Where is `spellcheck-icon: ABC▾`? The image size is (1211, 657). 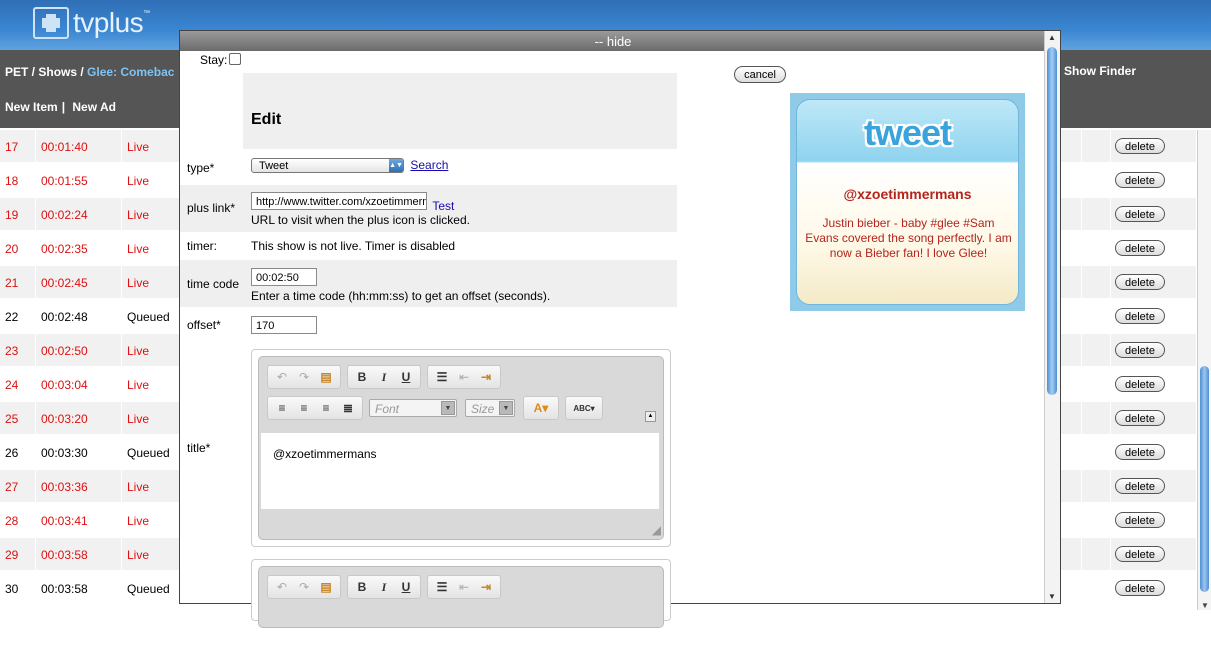 spellcheck-icon: ABC▾ is located at coordinates (584, 408).